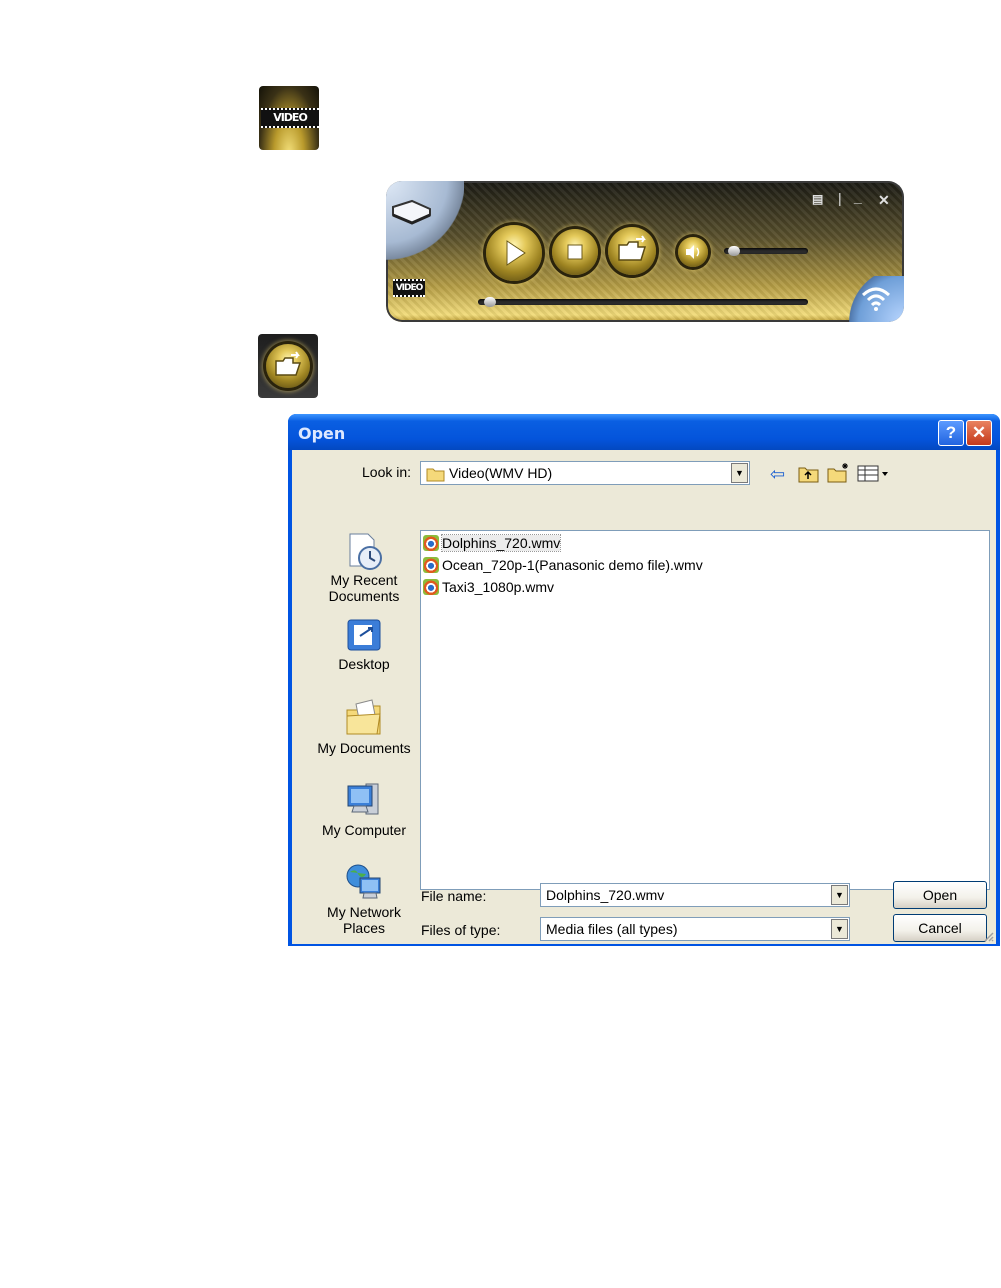 This screenshot has width=1001, height=1288. I want to click on file-type-value: Media files (all types), so click(612, 929).